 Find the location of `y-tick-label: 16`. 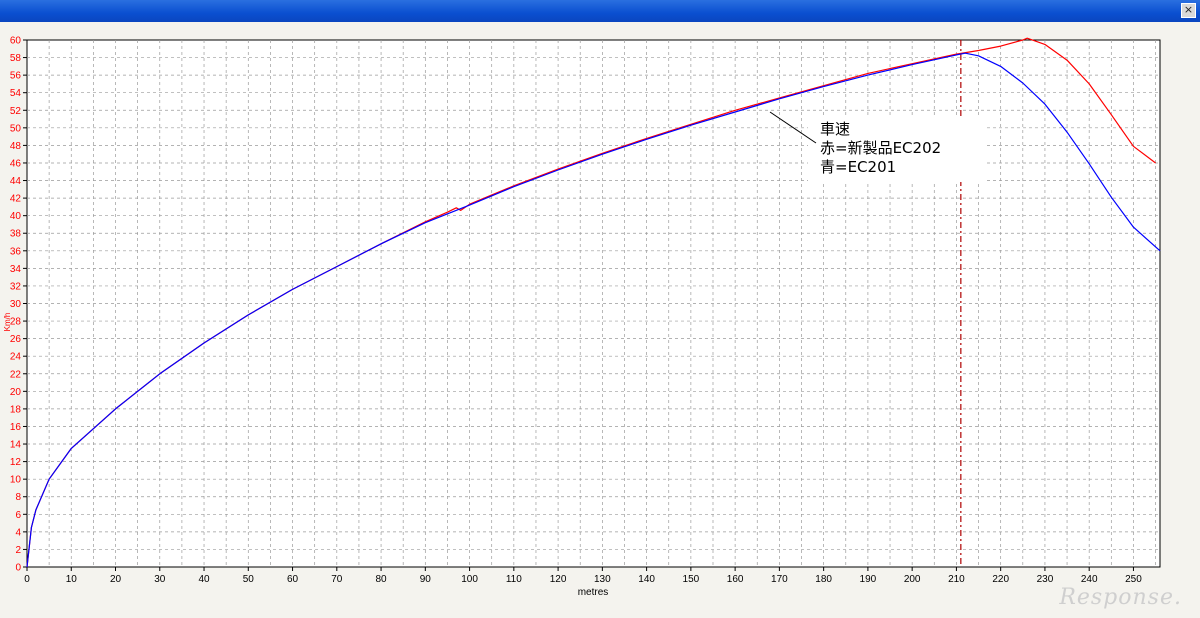

y-tick-label: 16 is located at coordinates (16, 427).